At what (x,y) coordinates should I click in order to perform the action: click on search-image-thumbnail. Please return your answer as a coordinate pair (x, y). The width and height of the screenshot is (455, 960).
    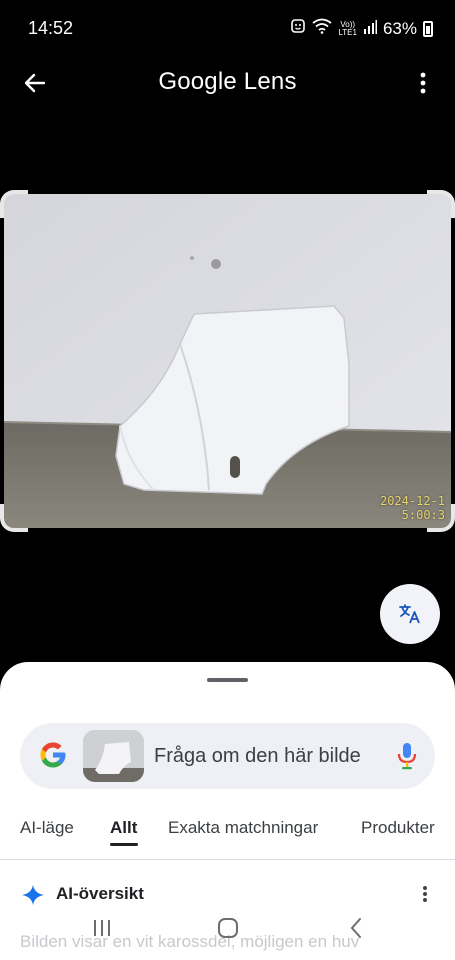
    Looking at the image, I should click on (113, 756).